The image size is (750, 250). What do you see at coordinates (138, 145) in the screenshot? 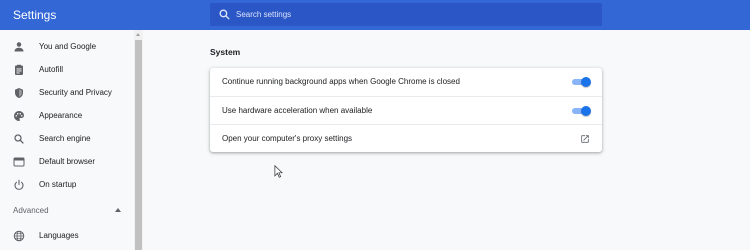
I see `scrollbar-thumb` at bounding box center [138, 145].